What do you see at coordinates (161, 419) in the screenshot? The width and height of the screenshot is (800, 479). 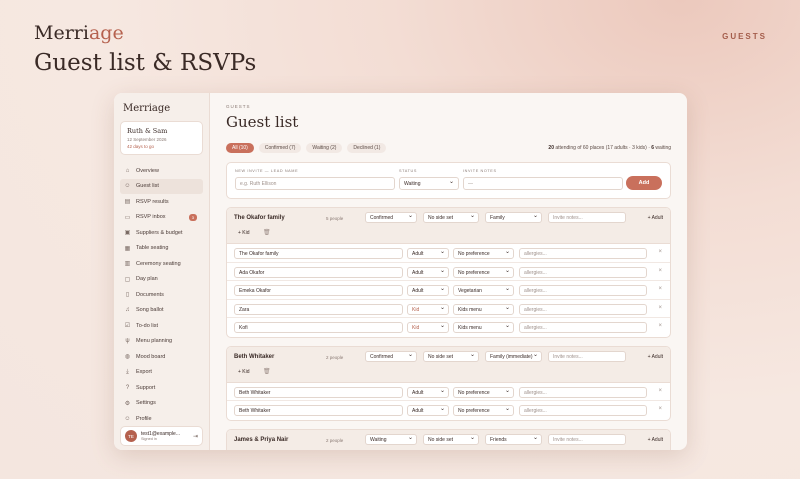 I see `sidebar-item-profile: ☺ Profile` at bounding box center [161, 419].